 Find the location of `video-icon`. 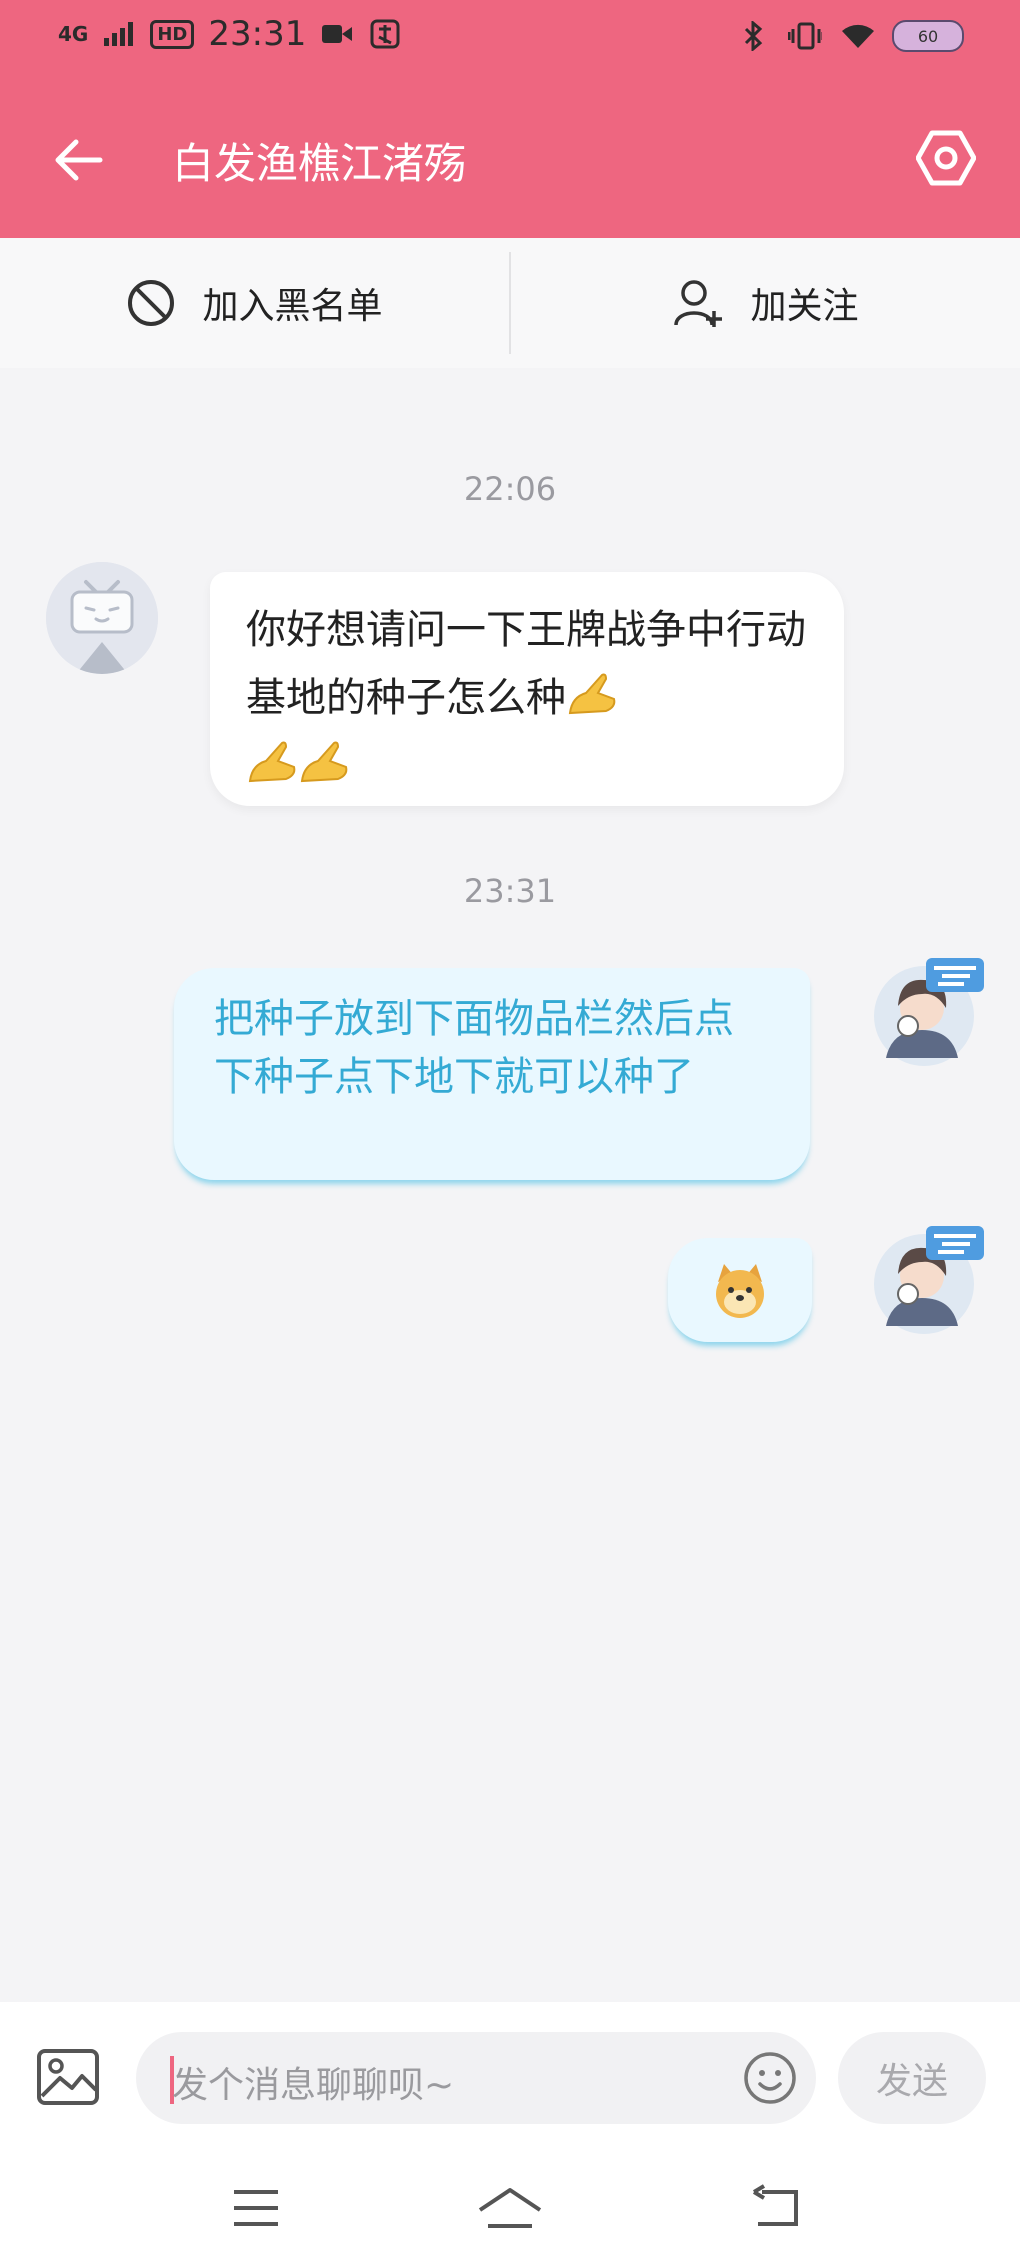

video-icon is located at coordinates (337, 34).